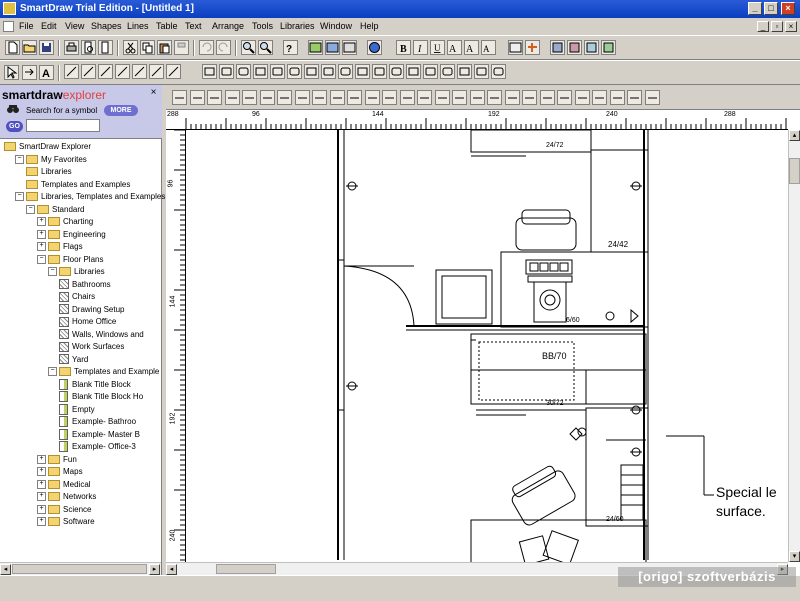 This screenshot has width=800, height=601. Describe the element at coordinates (362, 71) in the screenshot. I see `triangle-shape-icon` at that location.